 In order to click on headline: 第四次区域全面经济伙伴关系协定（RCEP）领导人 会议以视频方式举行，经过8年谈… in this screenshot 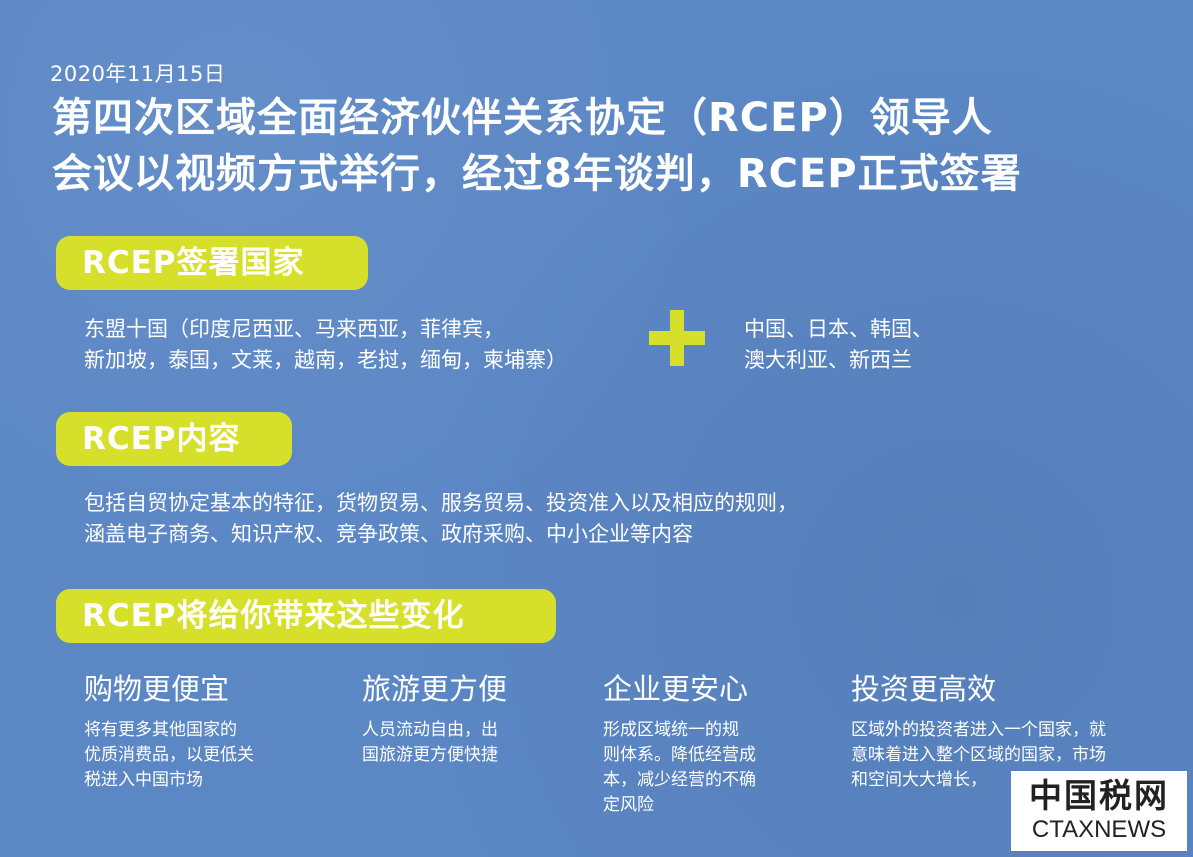, I will do `click(612, 146)`.